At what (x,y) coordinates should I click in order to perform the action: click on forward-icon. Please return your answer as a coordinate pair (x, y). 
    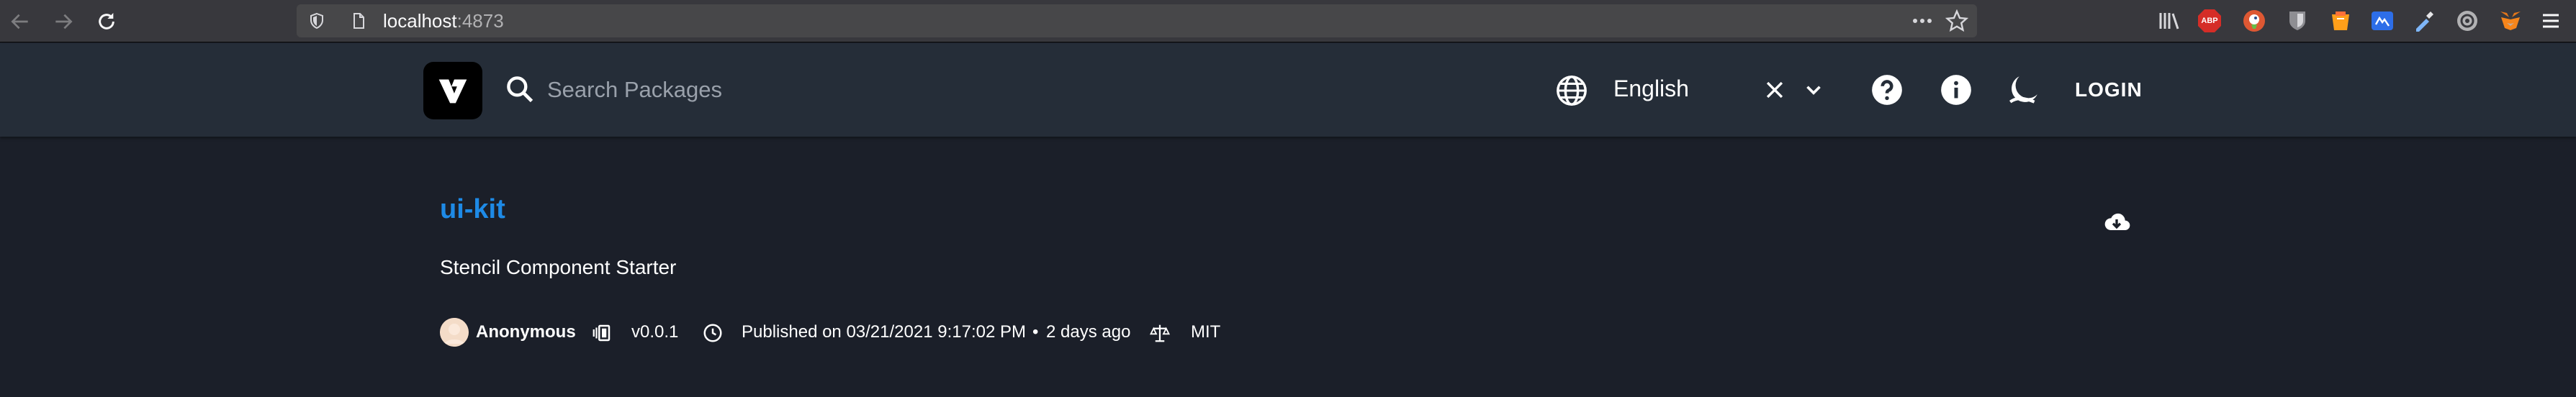
    Looking at the image, I should click on (64, 21).